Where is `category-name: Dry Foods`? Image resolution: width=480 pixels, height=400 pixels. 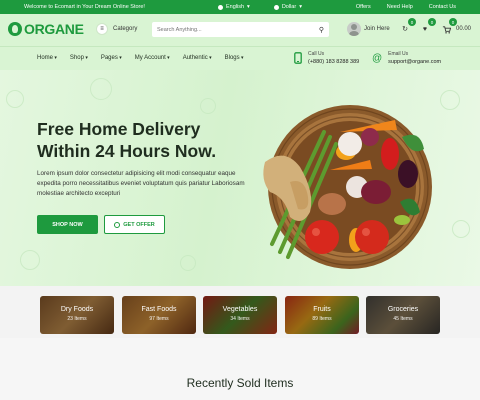
category-name: Dry Foods is located at coordinates (77, 309).